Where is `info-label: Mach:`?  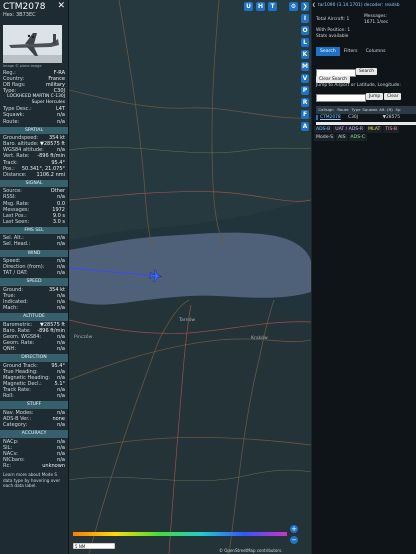
info-label: Mach: is located at coordinates (10, 308).